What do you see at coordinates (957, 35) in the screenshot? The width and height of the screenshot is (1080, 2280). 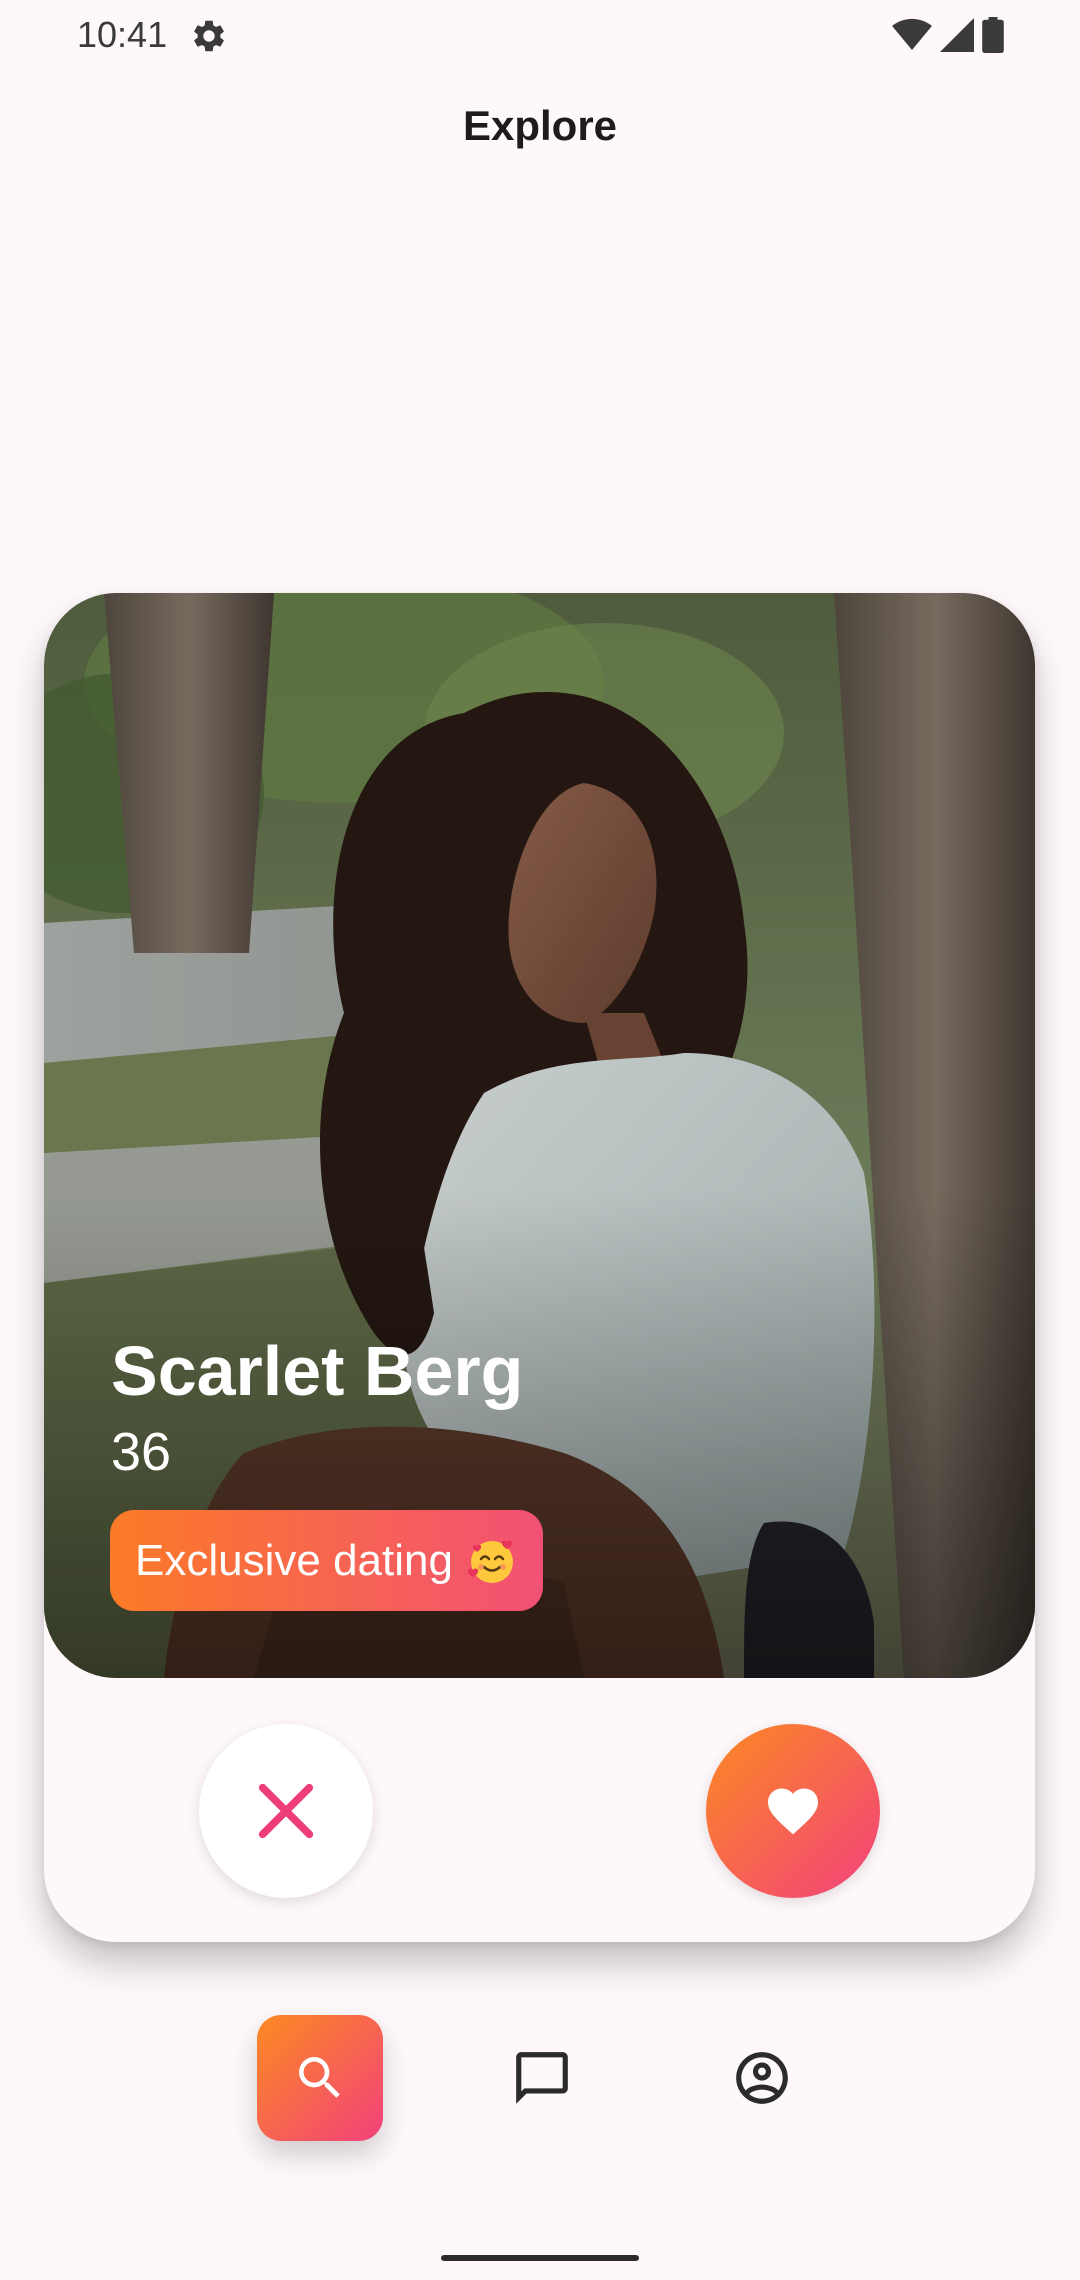 I see `signal-icon` at bounding box center [957, 35].